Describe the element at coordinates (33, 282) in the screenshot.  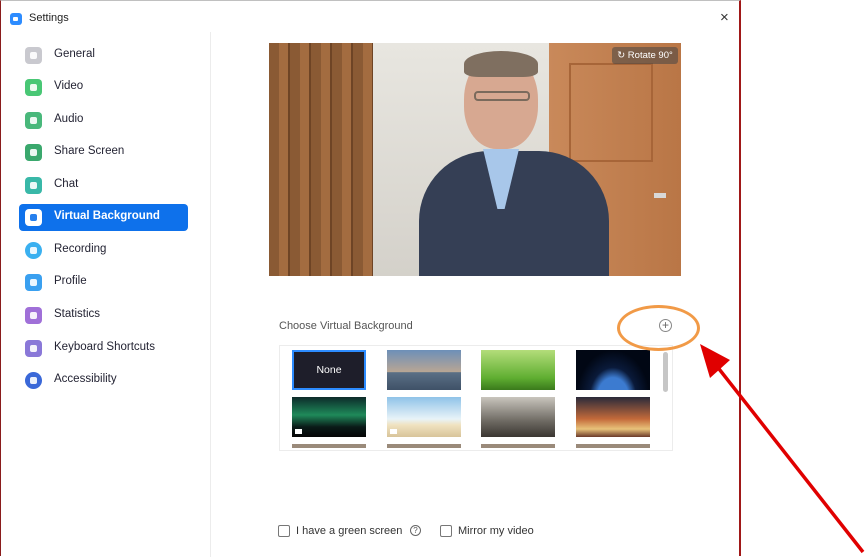
I see `profile-icon` at that location.